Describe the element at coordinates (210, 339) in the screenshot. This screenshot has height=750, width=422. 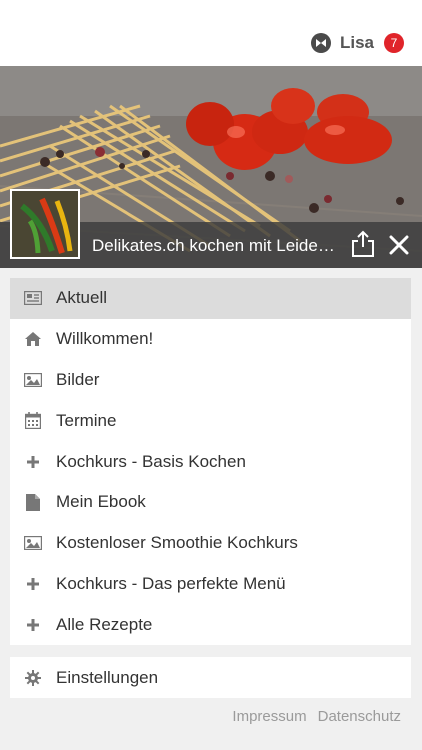
I see `menu-item-willkommen: Willkommen!` at that location.